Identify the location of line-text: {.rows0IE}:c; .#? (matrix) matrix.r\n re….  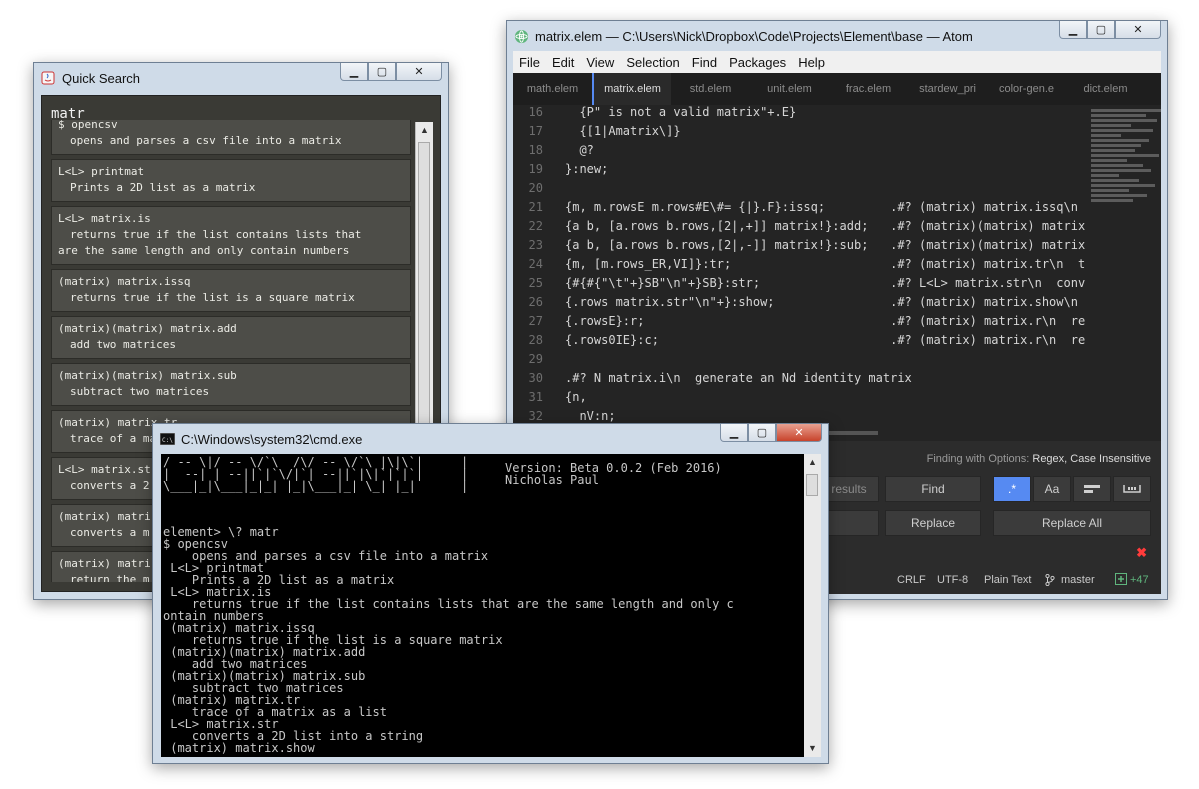
(825, 340).